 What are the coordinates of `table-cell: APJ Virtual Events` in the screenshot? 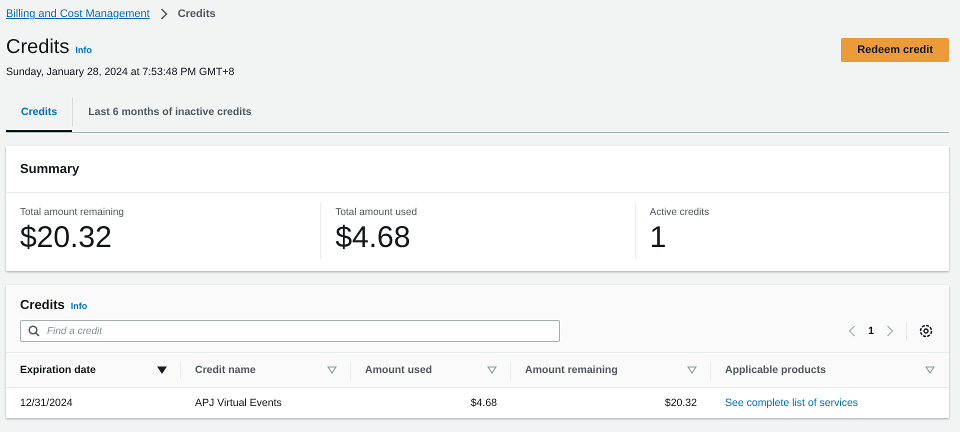 It's located at (238, 403).